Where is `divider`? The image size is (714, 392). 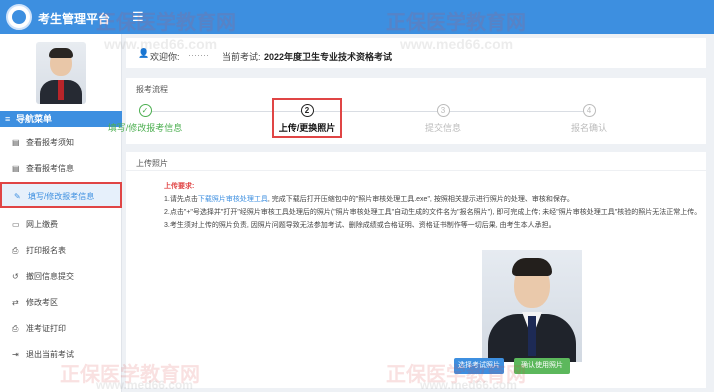
divider is located at coordinates (416, 170).